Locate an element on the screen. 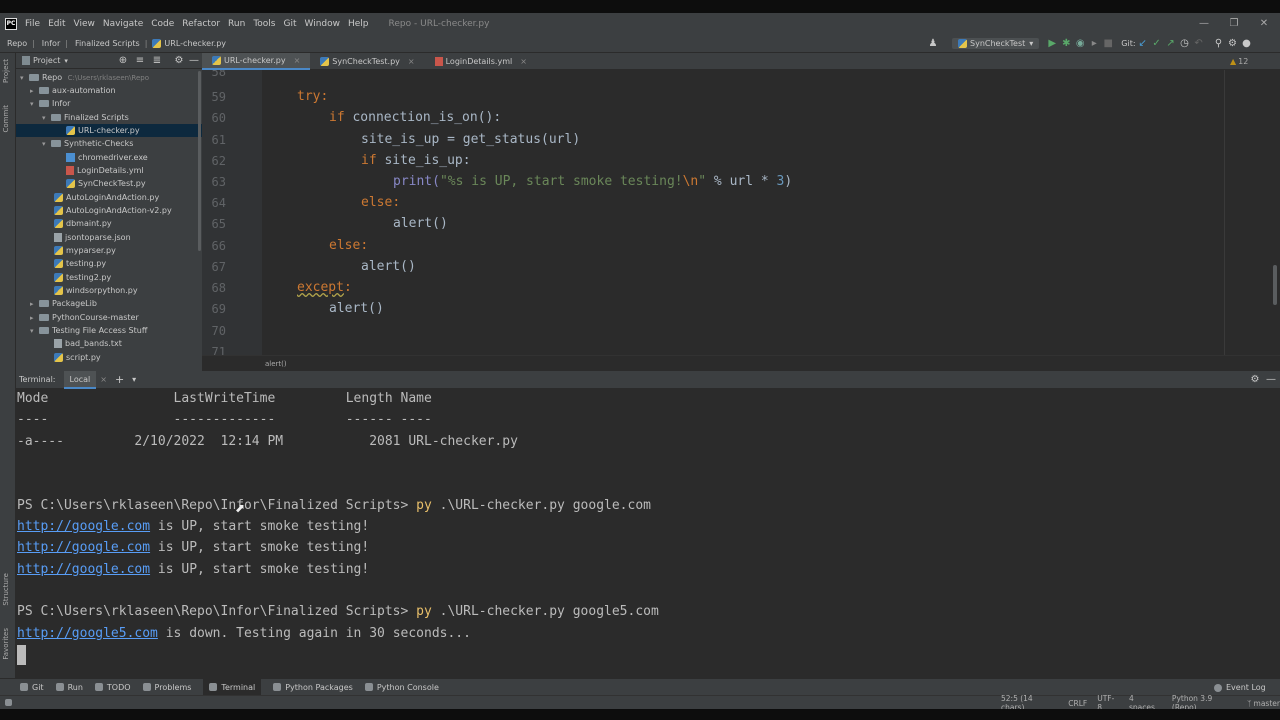 Image resolution: width=1280 pixels, height=720 pixels. git-branch: master is located at coordinates (1267, 703).